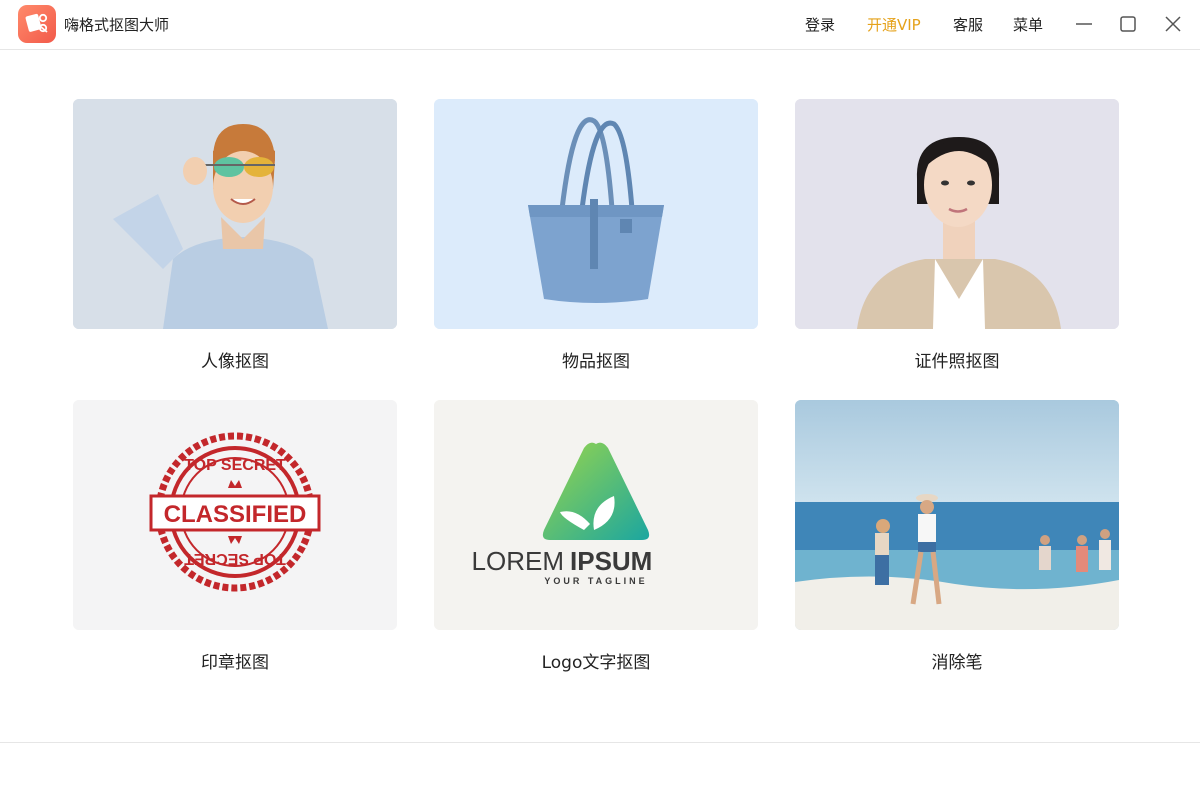 The height and width of the screenshot is (792, 1200). Describe the element at coordinates (600, 25) in the screenshot. I see `title-bar: 嗨格式抠图大师 登录 开通VIP 客服 菜单` at that location.